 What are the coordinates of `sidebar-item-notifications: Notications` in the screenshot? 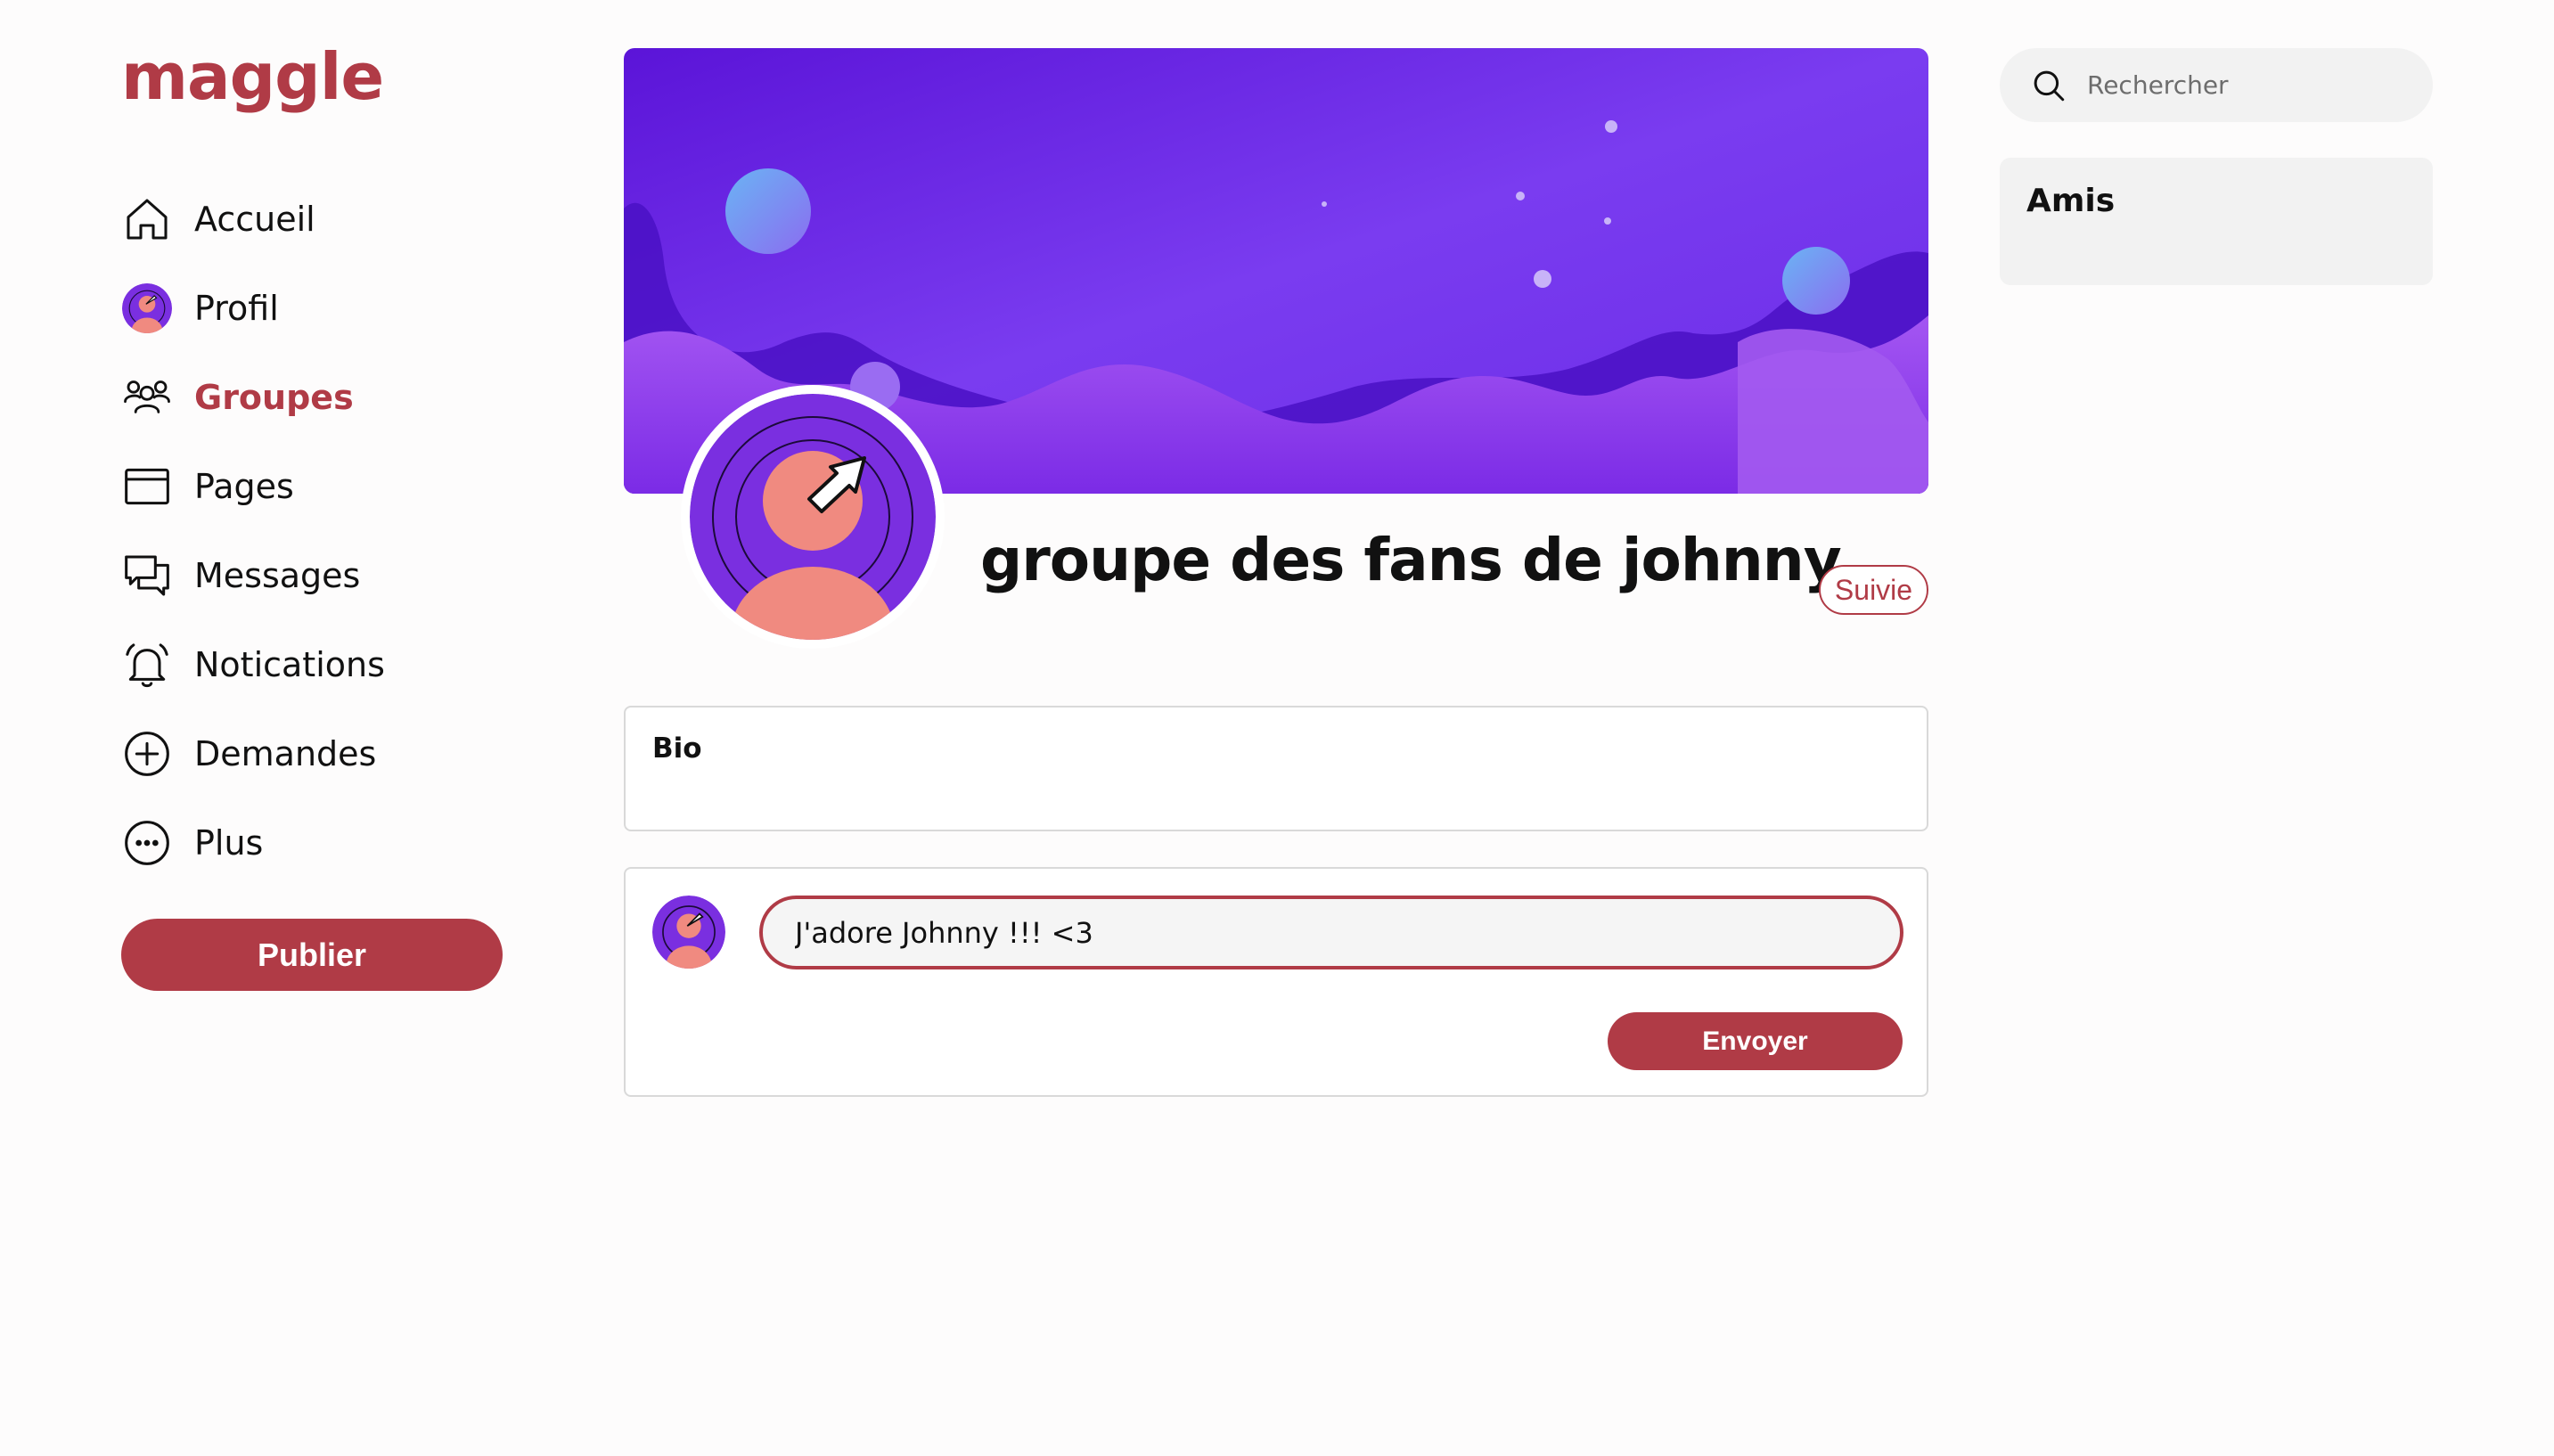 It's located at (326, 664).